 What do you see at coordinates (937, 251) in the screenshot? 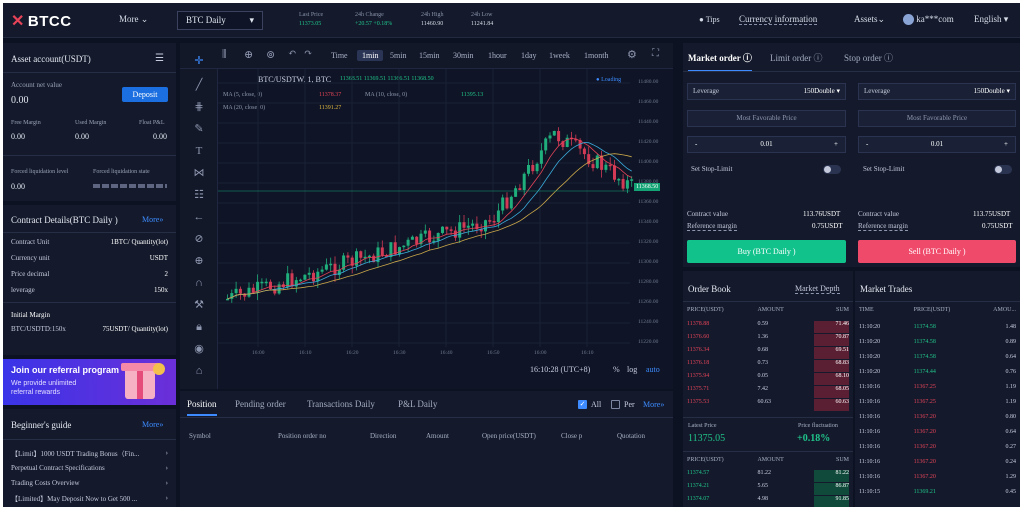
I see `sell-button: Sell (BTC Daily )` at bounding box center [937, 251].